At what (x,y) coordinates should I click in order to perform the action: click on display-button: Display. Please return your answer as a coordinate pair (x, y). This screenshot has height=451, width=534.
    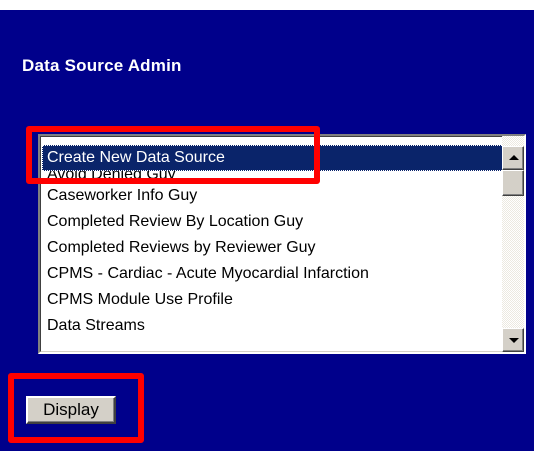
    Looking at the image, I should click on (71, 410).